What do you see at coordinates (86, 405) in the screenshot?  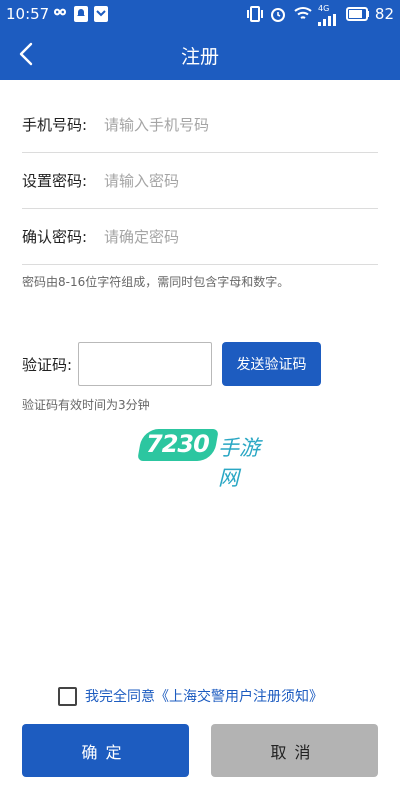 I see `verify-code-hint: 验证码有效时间为3分钟` at bounding box center [86, 405].